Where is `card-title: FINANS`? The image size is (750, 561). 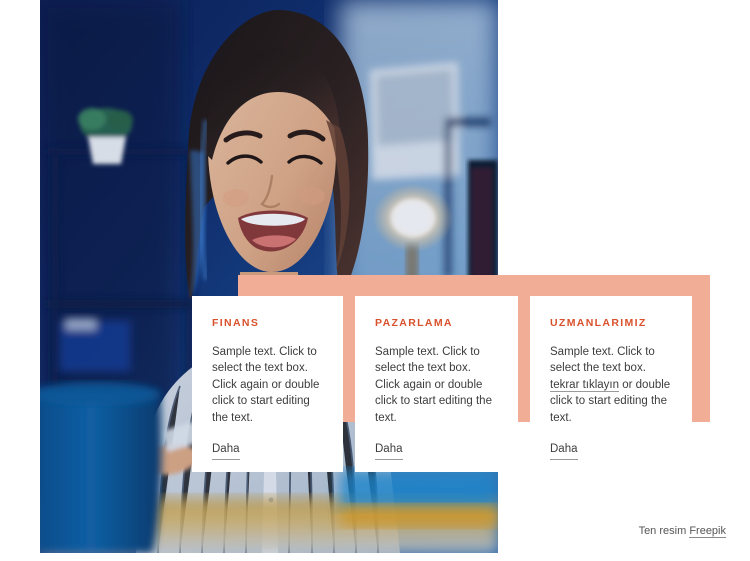 card-title: FINANS is located at coordinates (236, 323).